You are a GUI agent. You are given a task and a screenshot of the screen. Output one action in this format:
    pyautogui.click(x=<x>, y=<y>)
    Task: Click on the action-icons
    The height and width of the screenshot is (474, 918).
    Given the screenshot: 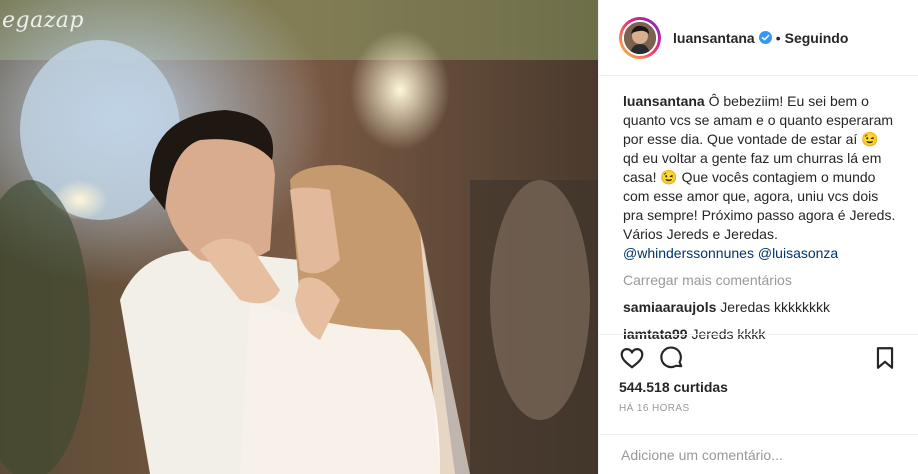 What is the action you would take?
    pyautogui.click(x=758, y=358)
    